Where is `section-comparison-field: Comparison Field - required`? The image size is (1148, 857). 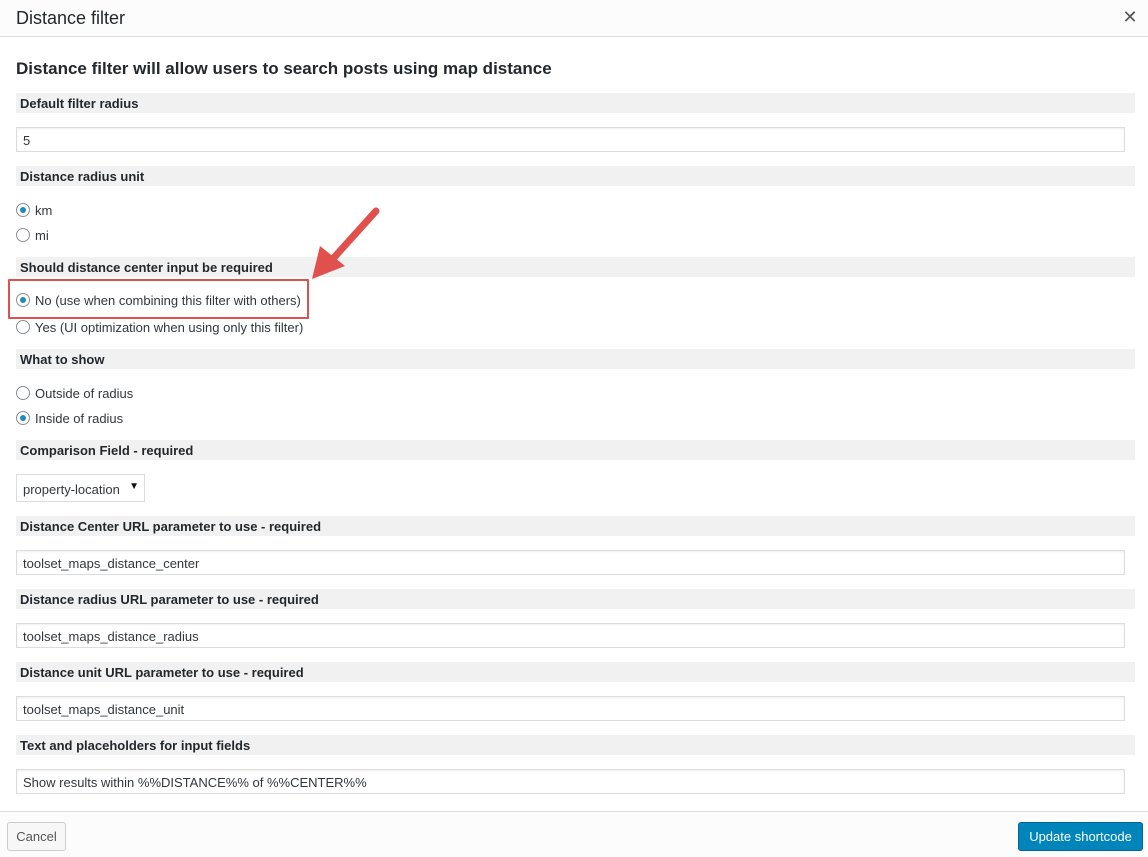
section-comparison-field: Comparison Field - required is located at coordinates (575, 450).